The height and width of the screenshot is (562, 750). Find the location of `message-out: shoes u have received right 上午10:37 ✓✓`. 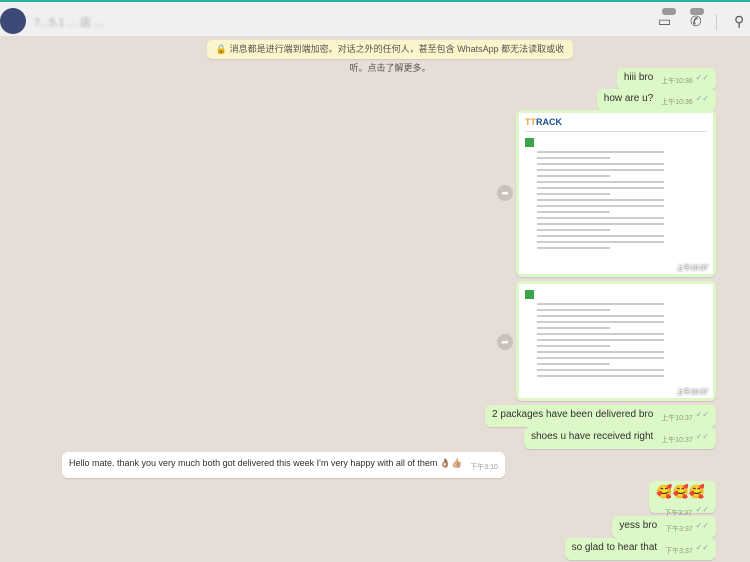

message-out: shoes u have received right 上午10:37 ✓✓ is located at coordinates (619, 438).